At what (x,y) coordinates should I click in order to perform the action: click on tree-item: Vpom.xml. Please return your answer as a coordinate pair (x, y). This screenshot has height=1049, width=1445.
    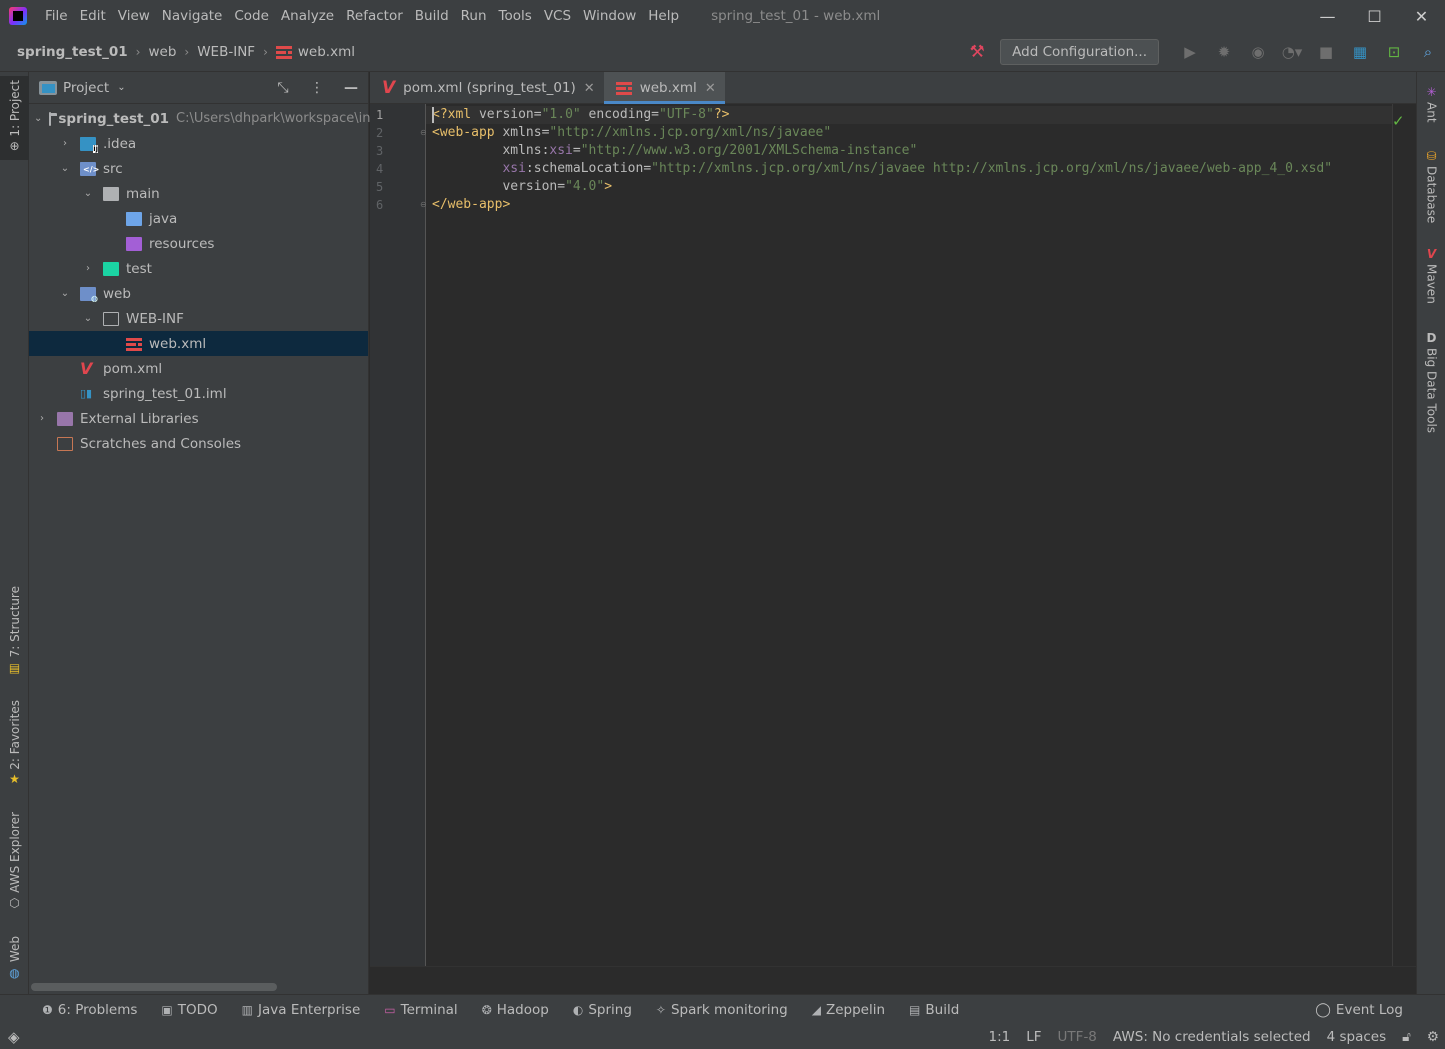
    Looking at the image, I should click on (198, 368).